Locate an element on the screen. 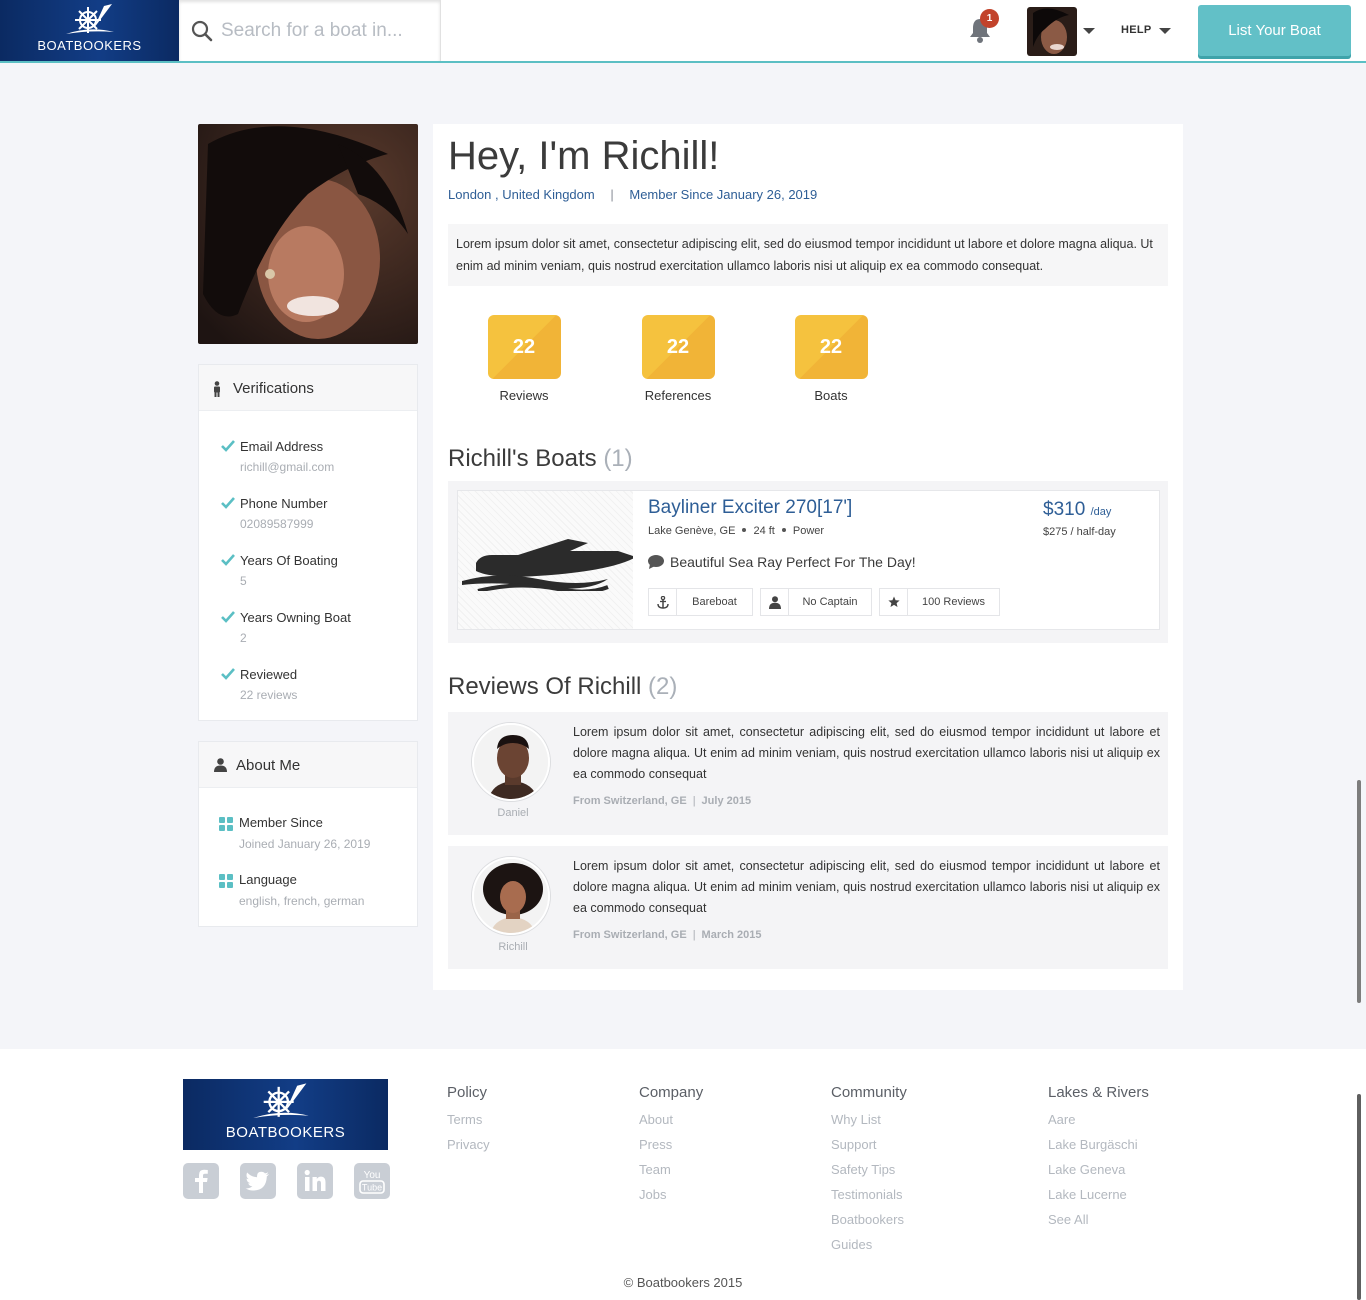 The width and height of the screenshot is (1366, 1300). boat-type: Power is located at coordinates (808, 531).